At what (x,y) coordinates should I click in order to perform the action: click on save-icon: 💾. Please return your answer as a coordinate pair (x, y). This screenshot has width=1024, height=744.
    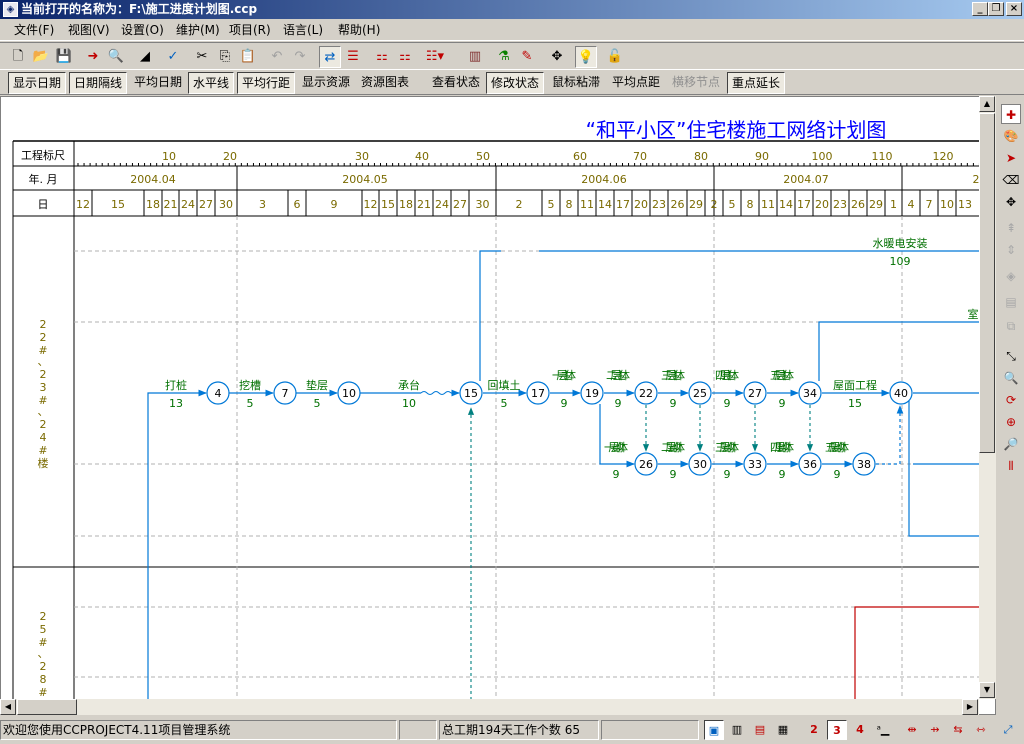
    Looking at the image, I should click on (64, 57).